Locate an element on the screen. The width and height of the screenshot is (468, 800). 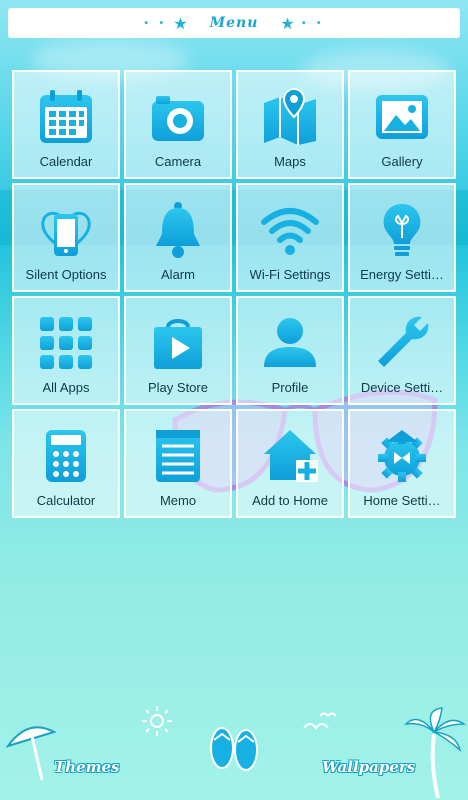
tile-silent-options: Silent Options is located at coordinates (66, 237).